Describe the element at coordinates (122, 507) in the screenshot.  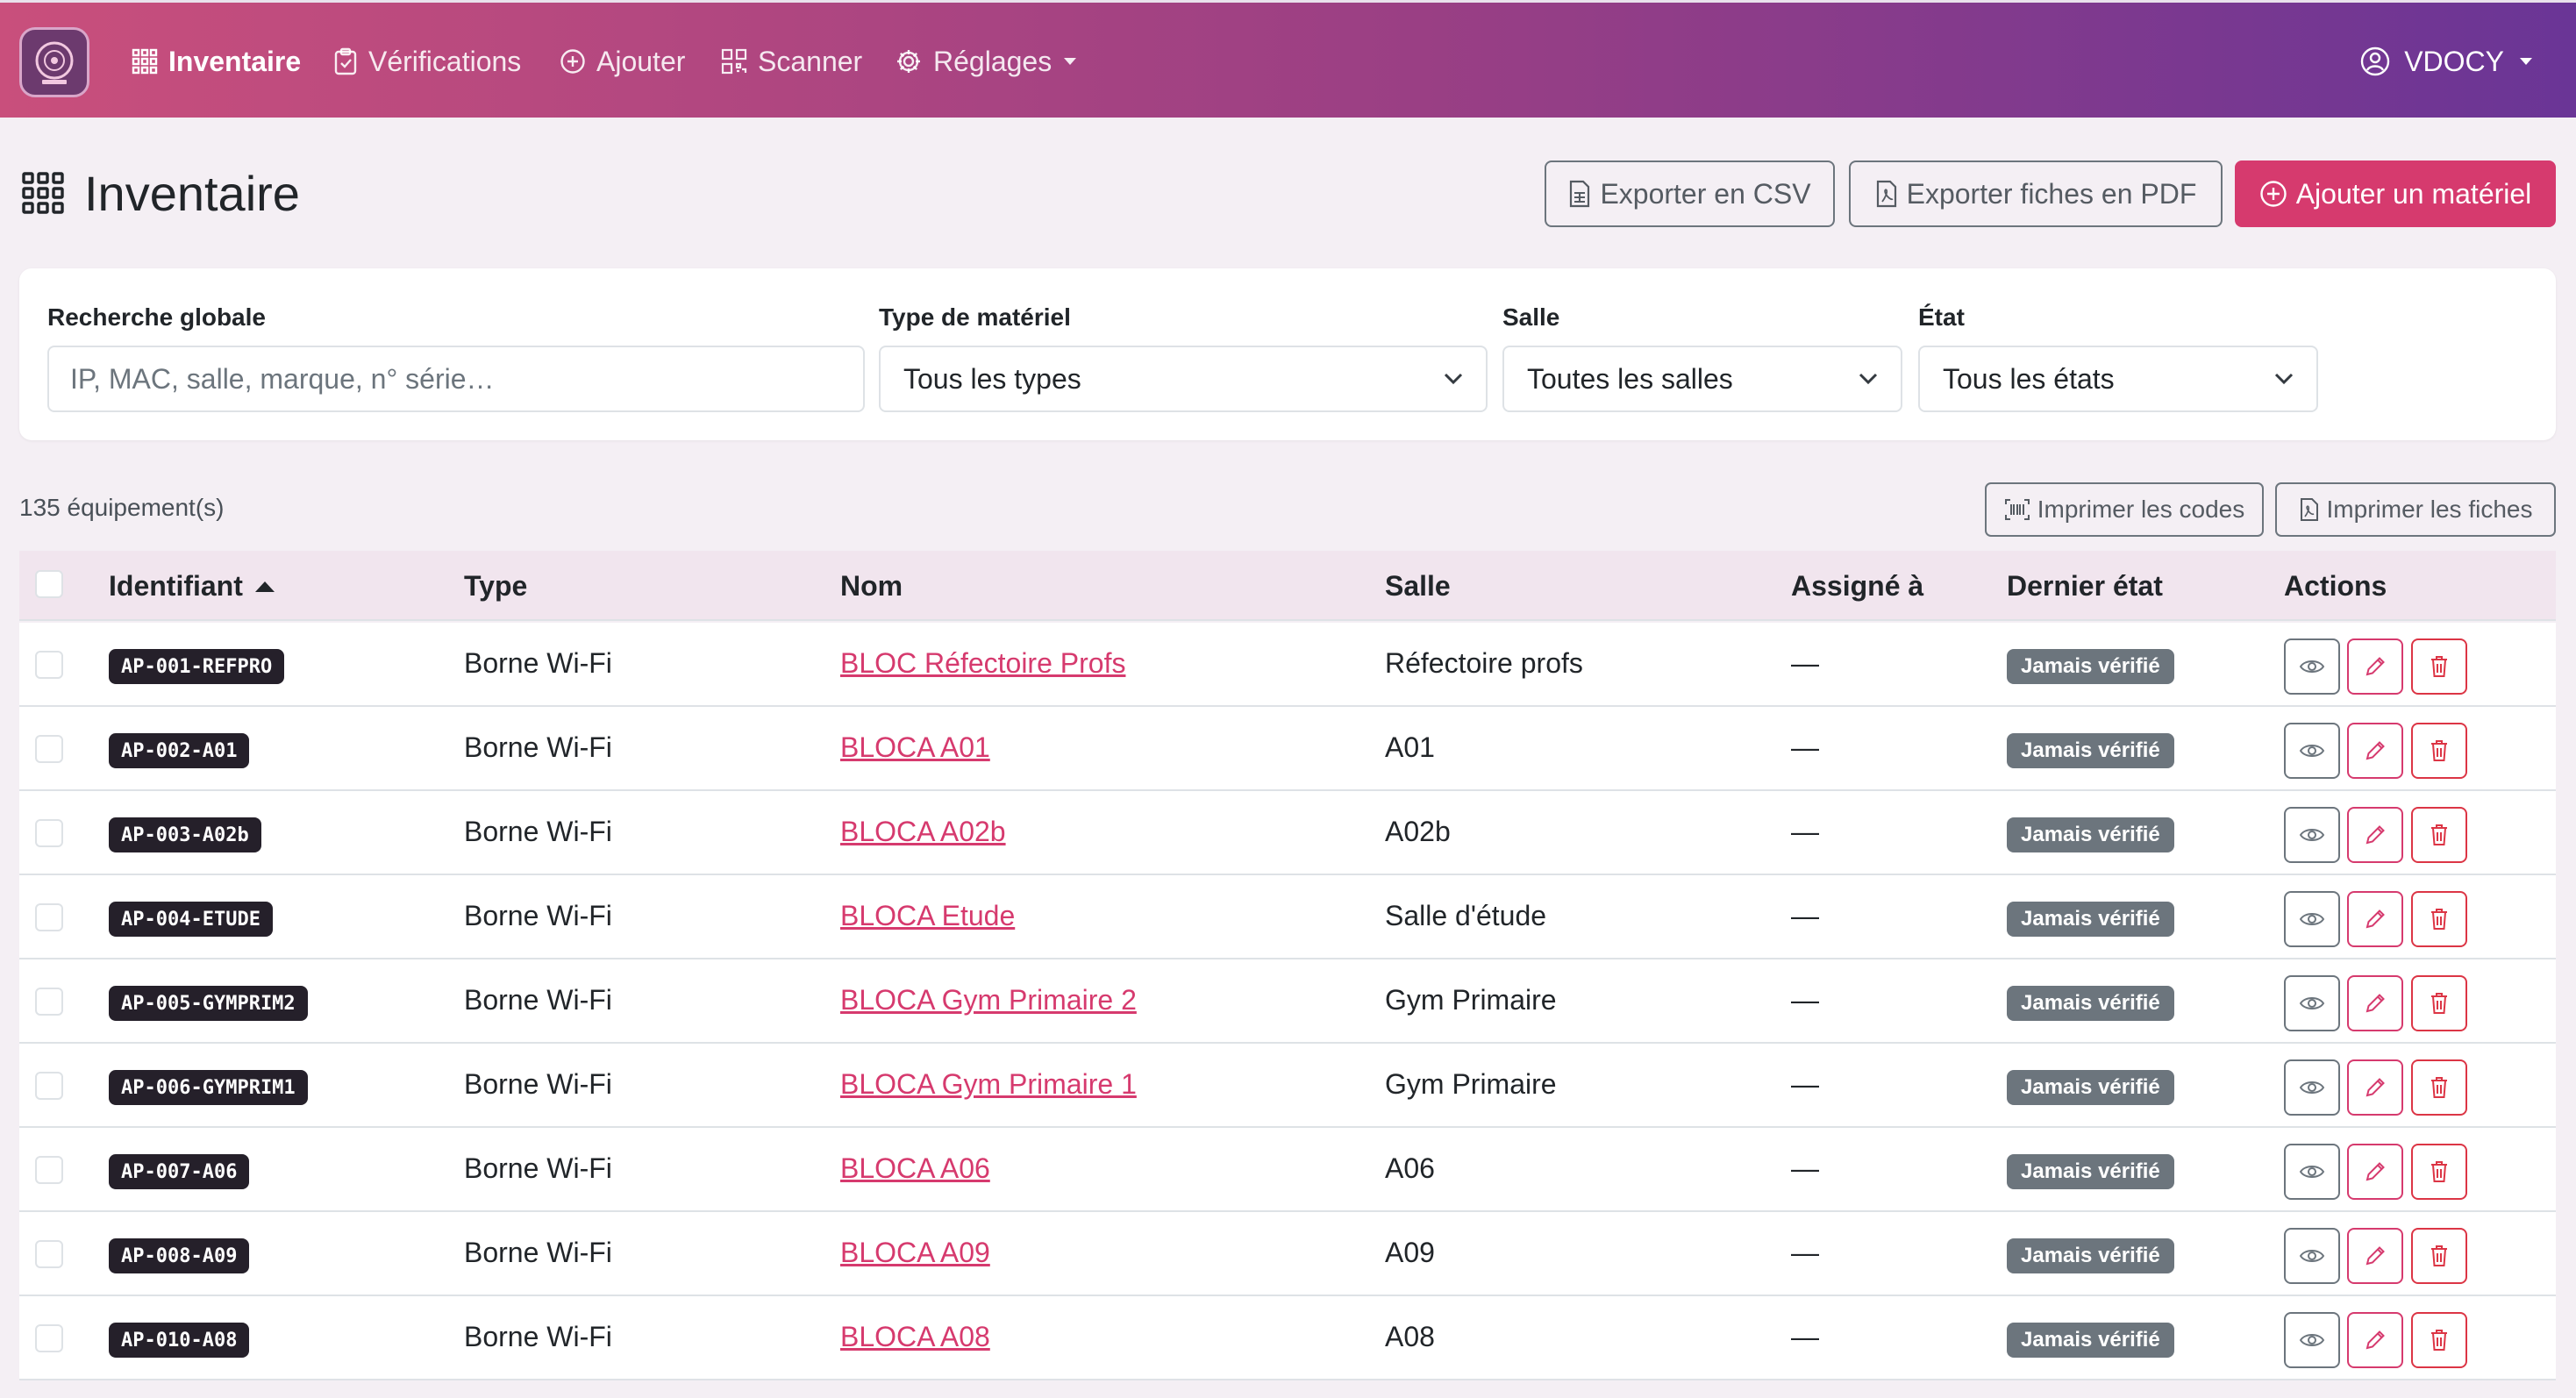
I see `equipment-count: 135 équipement(s)` at that location.